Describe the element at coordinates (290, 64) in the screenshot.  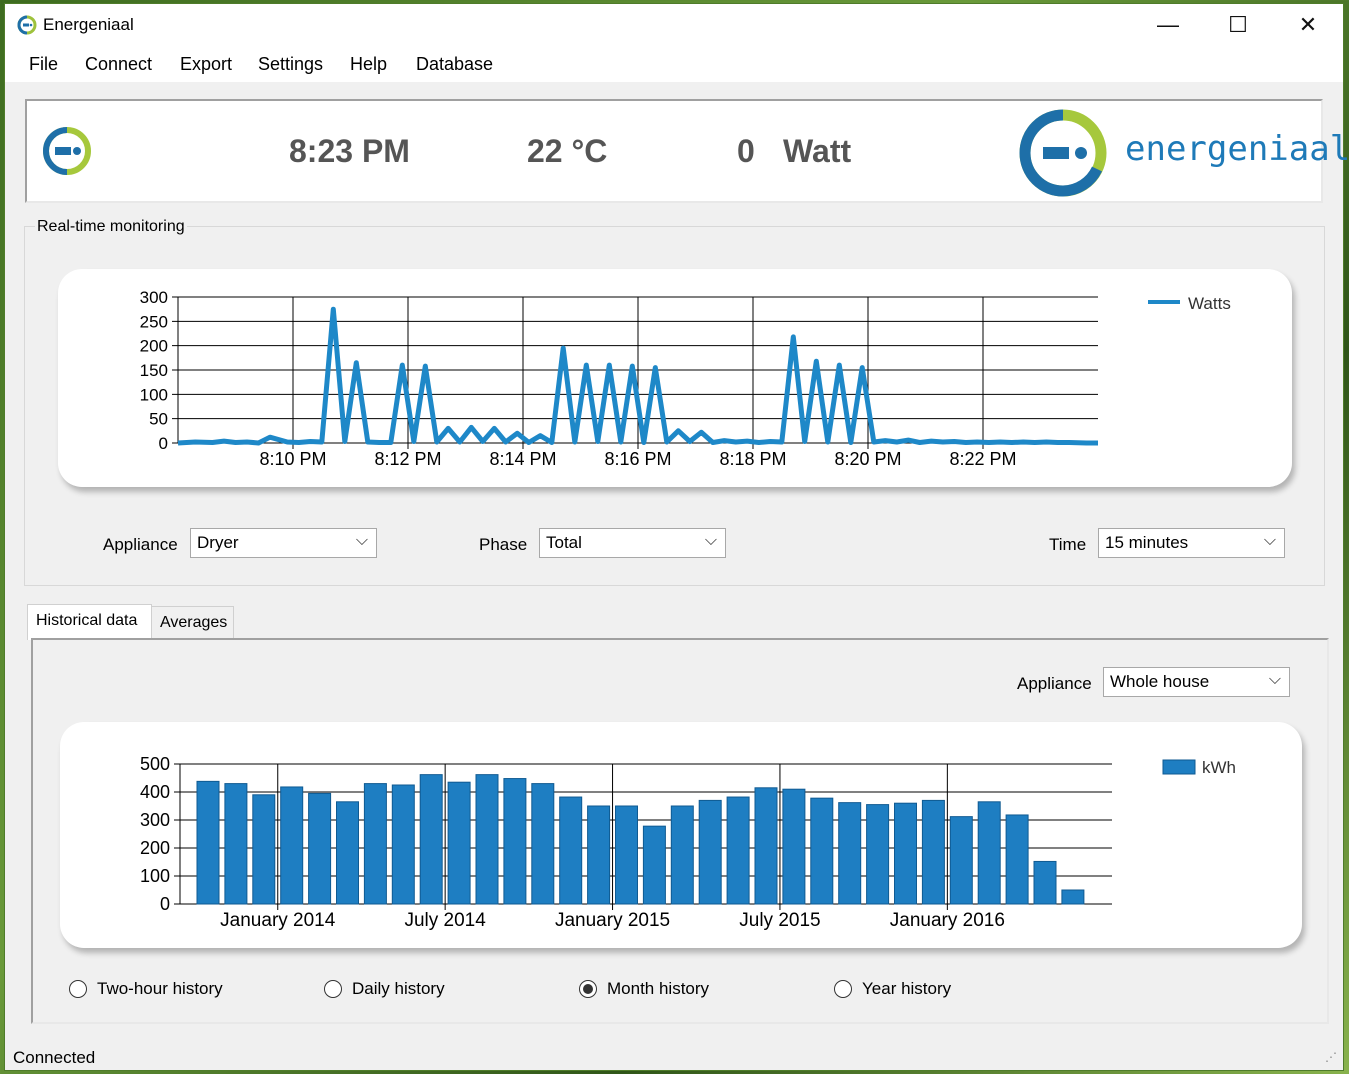
I see `menu-settings: Settings` at that location.